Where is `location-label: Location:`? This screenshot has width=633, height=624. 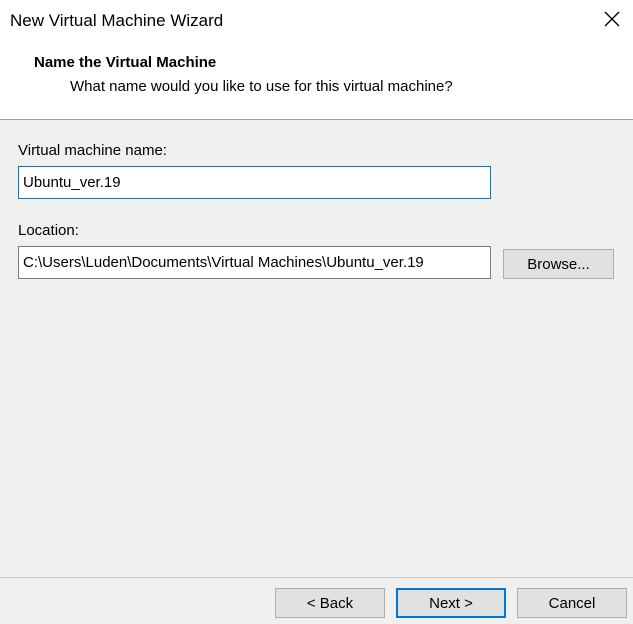
location-label: Location: is located at coordinates (48, 230).